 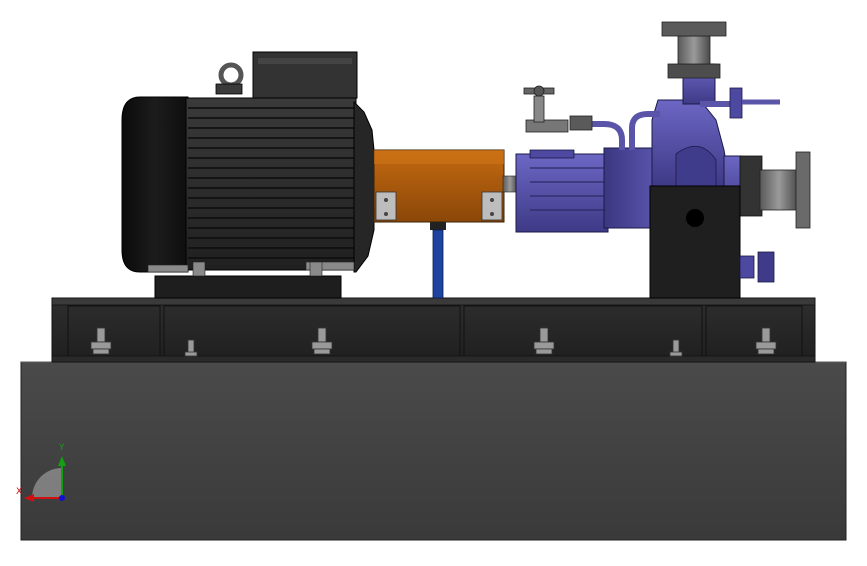 I want to click on isolation-valve, so click(x=546, y=109).